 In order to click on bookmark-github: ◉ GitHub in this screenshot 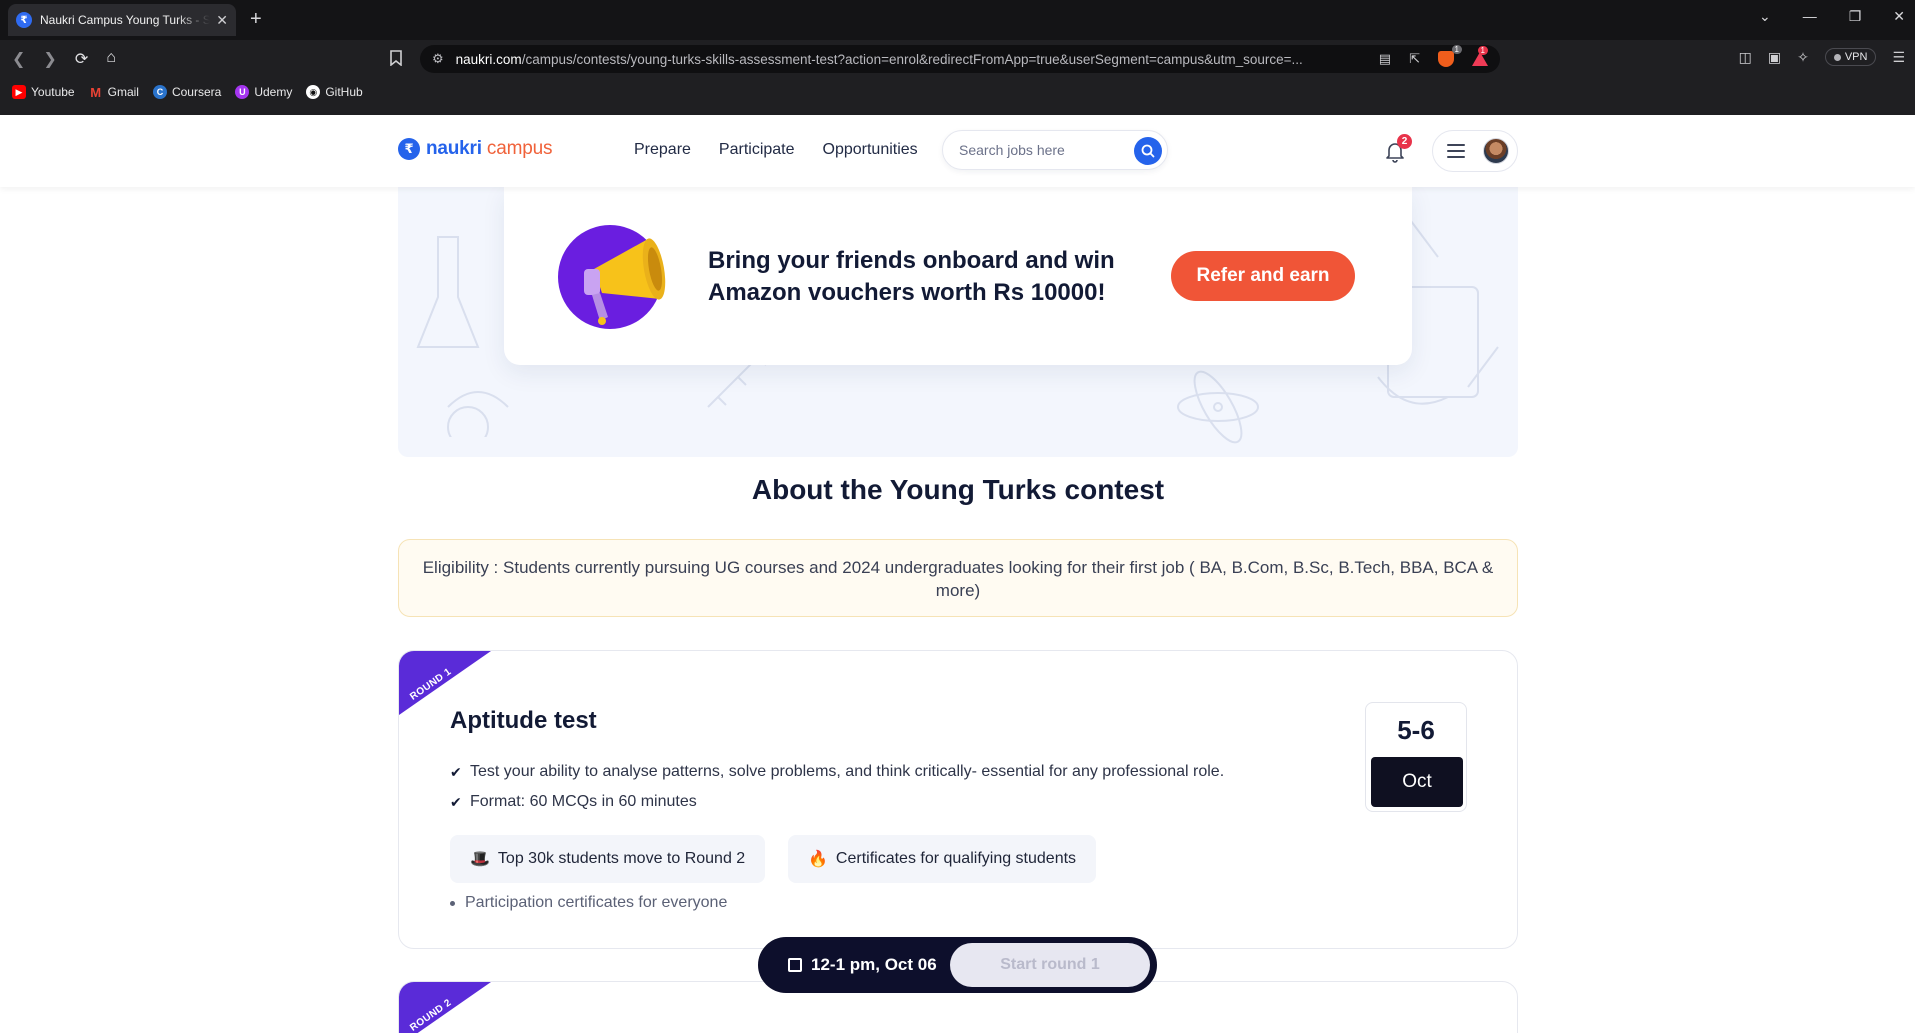, I will do `click(334, 92)`.